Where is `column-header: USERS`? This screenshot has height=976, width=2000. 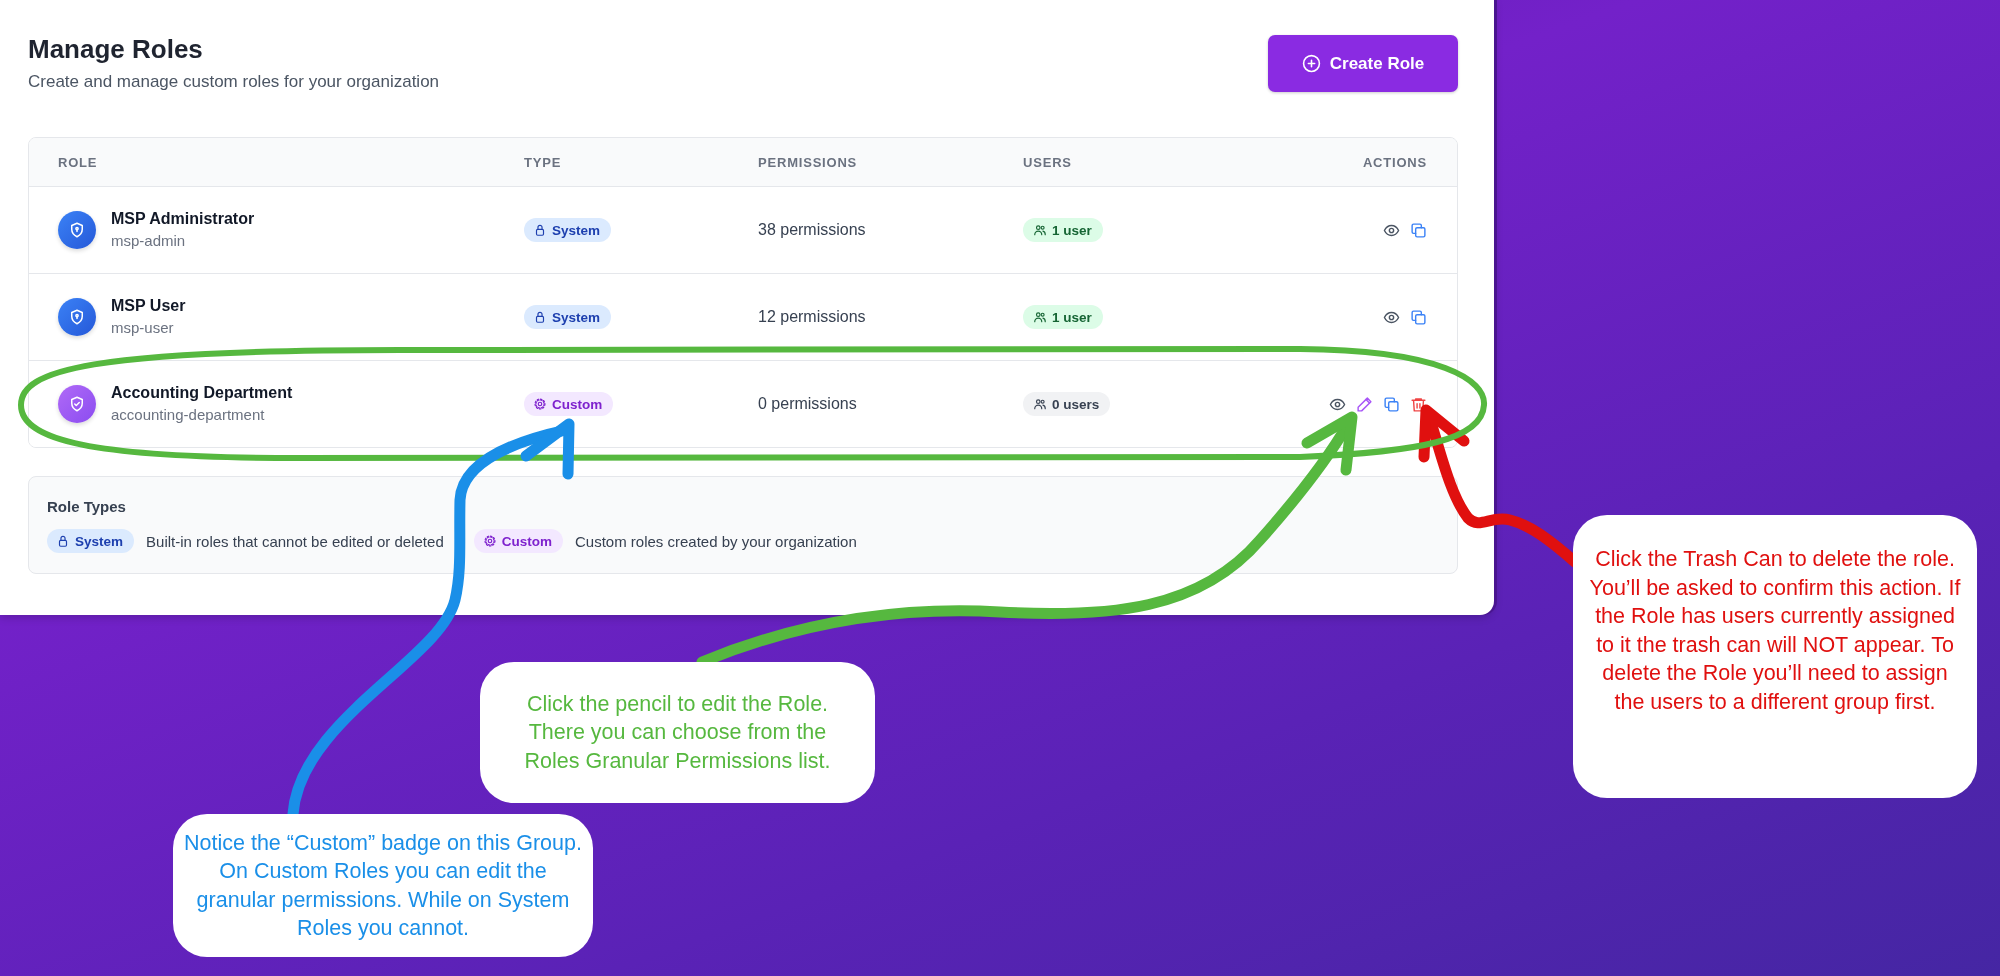 column-header: USERS is located at coordinates (1048, 162).